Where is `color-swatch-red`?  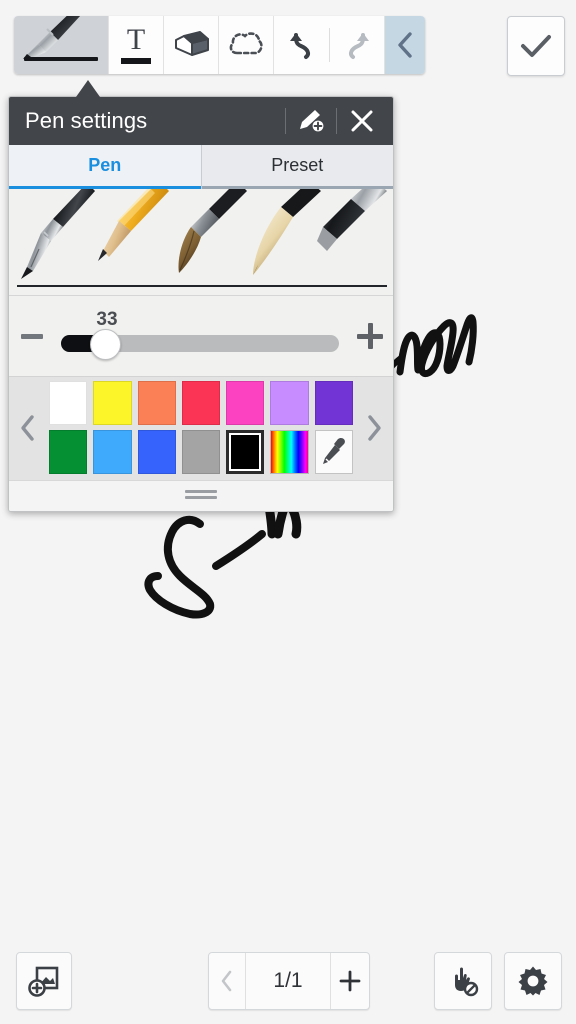 color-swatch-red is located at coordinates (201, 403).